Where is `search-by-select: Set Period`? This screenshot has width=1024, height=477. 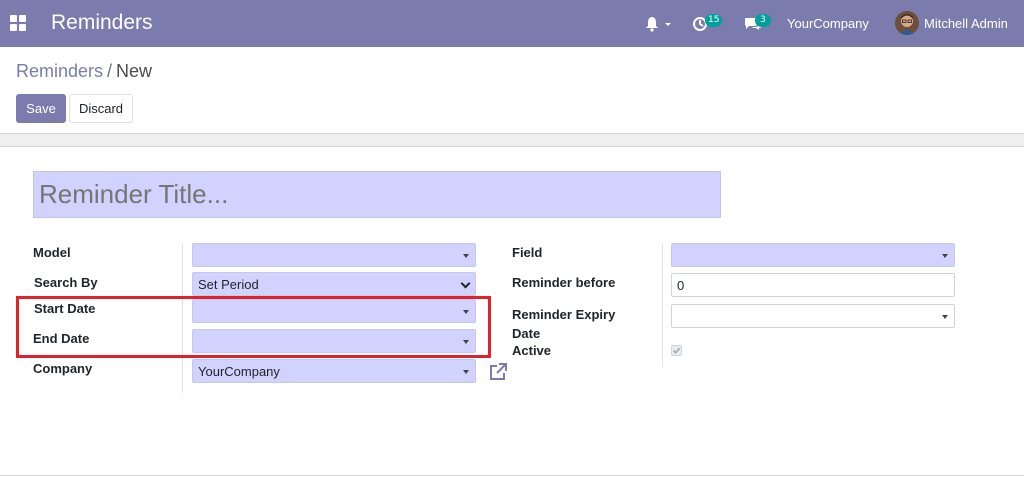
search-by-select: Set Period is located at coordinates (334, 284).